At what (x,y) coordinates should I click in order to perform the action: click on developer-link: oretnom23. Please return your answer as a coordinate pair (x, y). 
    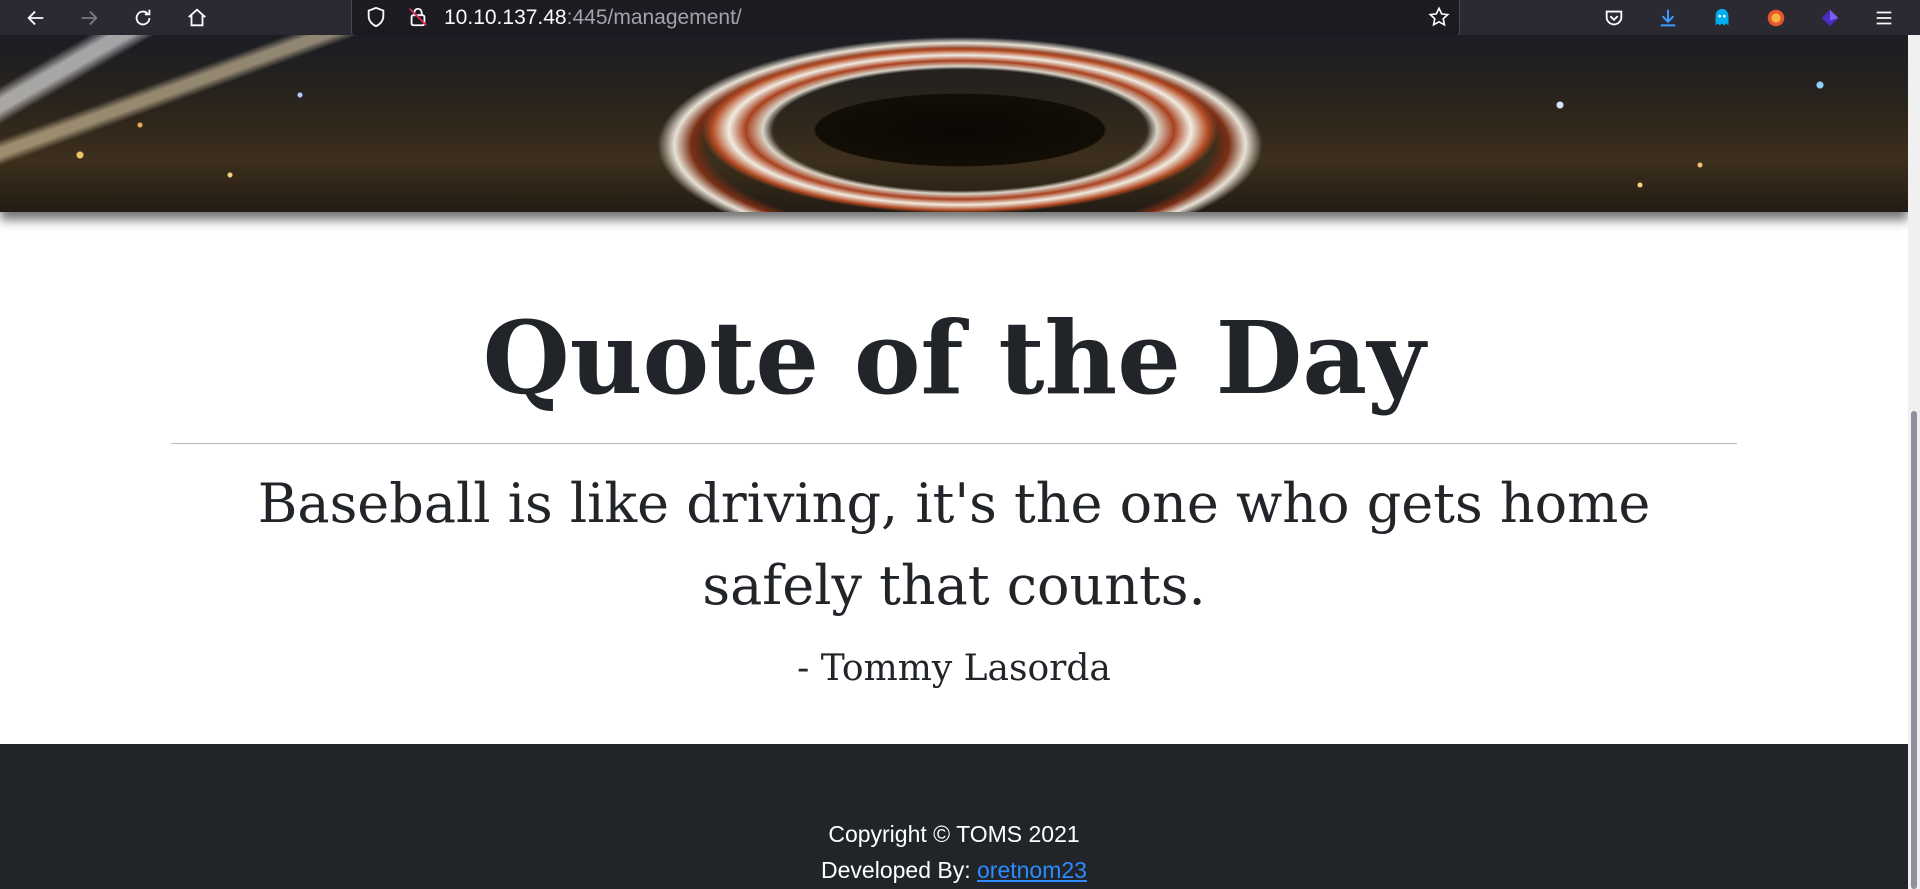
    Looking at the image, I should click on (1032, 870).